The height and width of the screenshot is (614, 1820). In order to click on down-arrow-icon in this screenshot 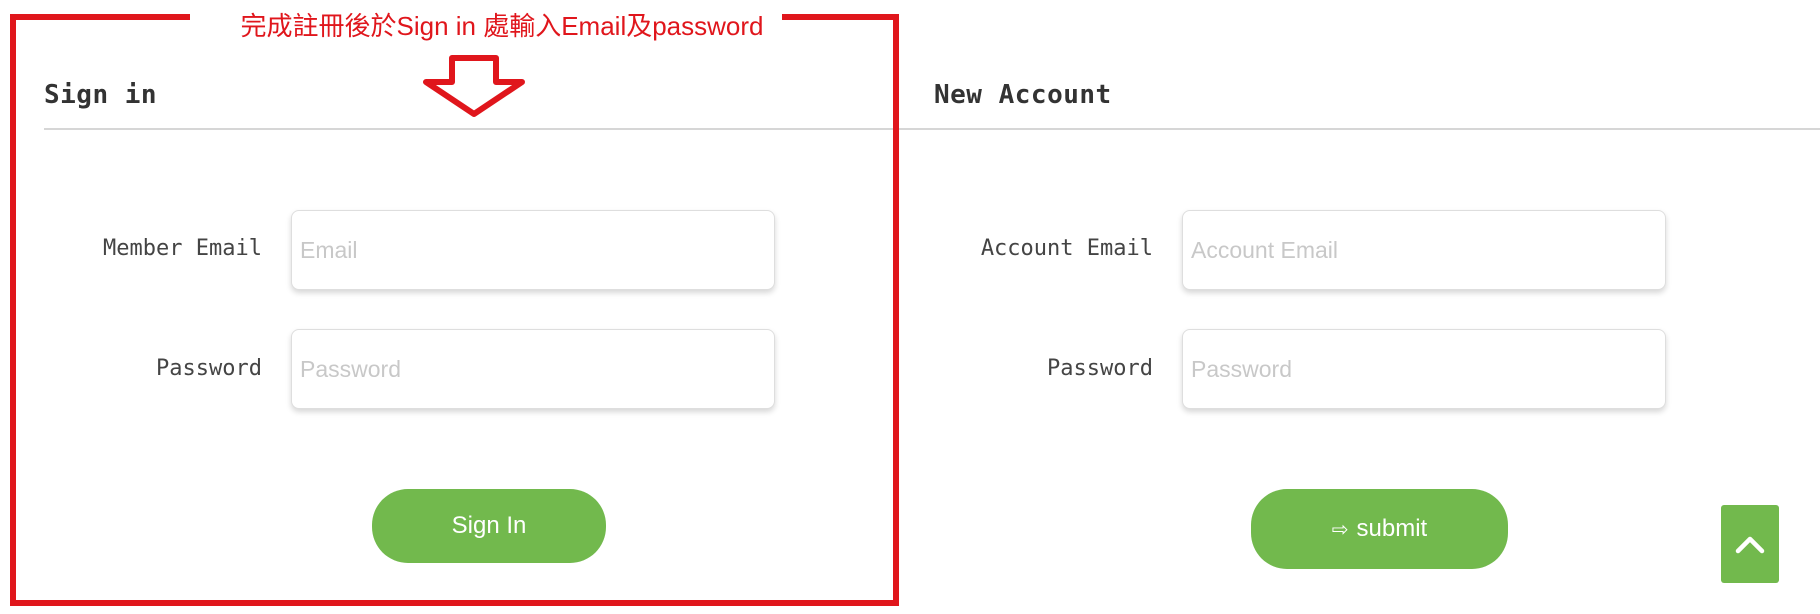, I will do `click(474, 86)`.